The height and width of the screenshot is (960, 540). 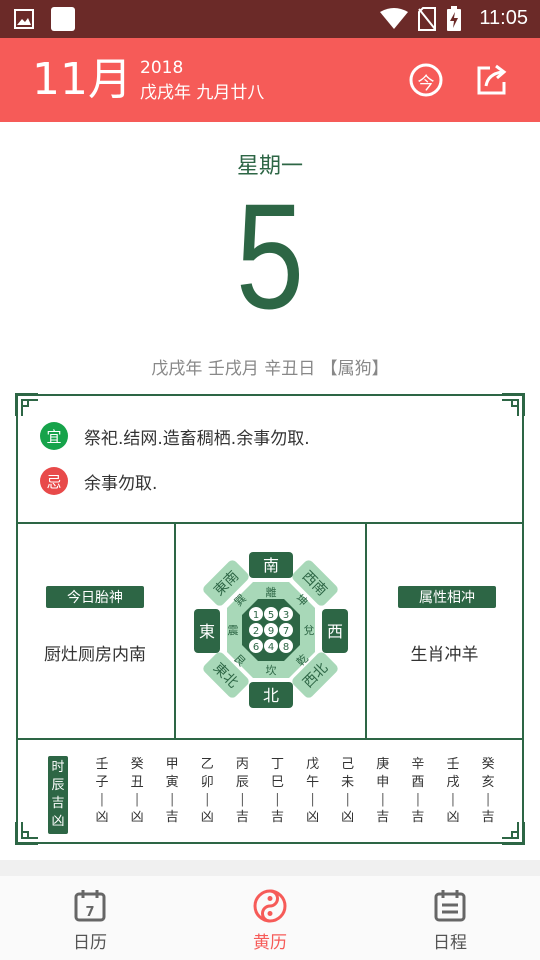 I want to click on fetal-god-tag: 今日胎神, so click(x=95, y=597).